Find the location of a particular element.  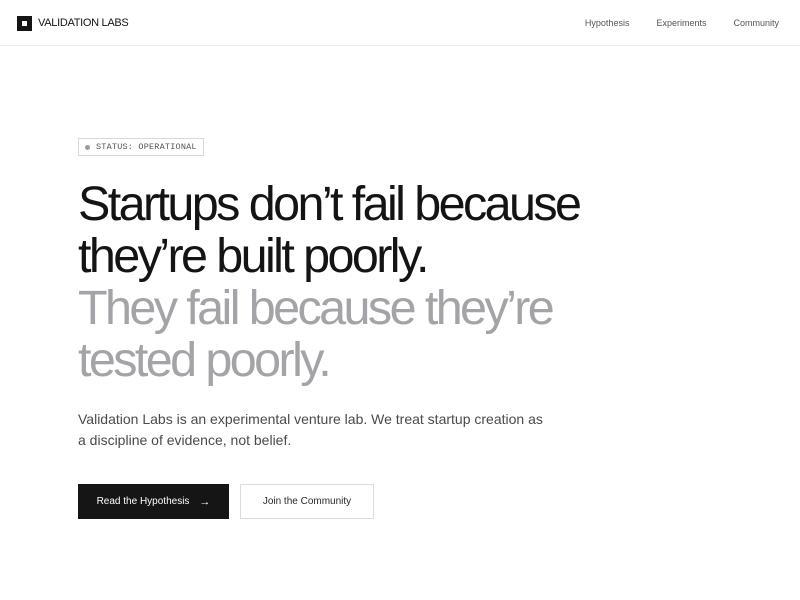

nav-link-hypothesis: Hypothesis is located at coordinates (607, 23).